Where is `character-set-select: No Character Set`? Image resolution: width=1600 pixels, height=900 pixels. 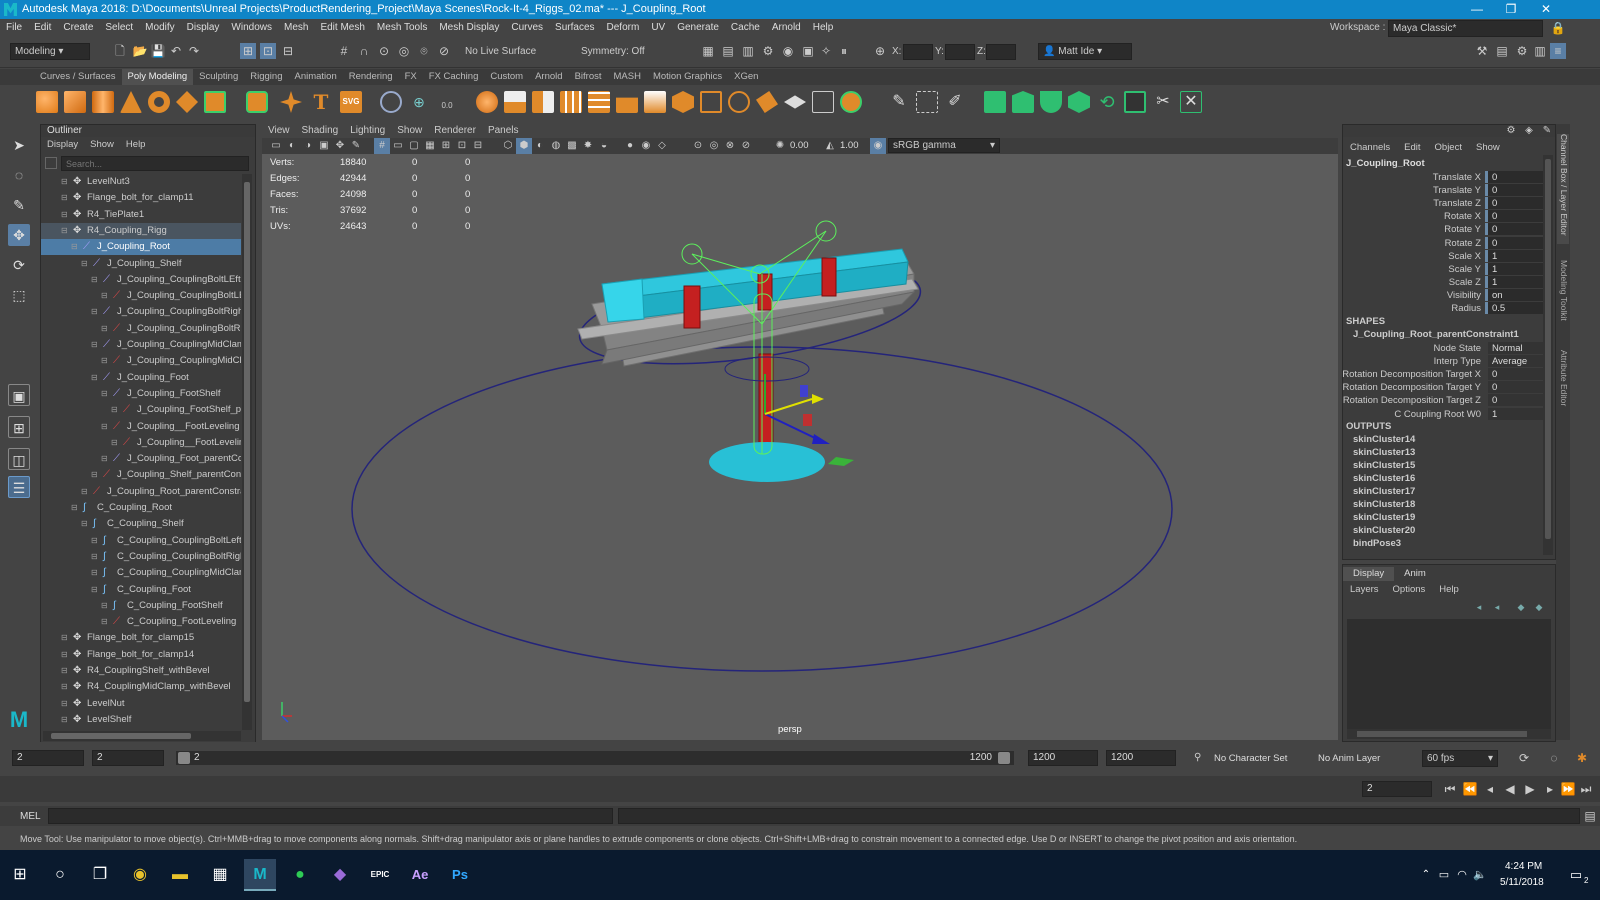
character-set-select: No Character Set is located at coordinates (1250, 758).